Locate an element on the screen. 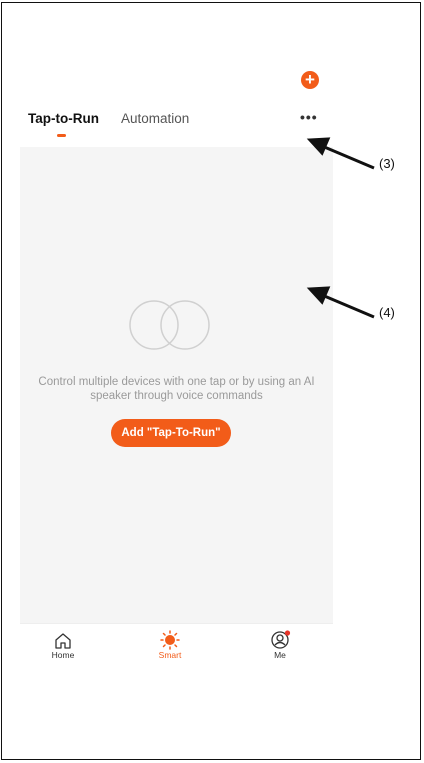  annotation-label-4: (4) is located at coordinates (387, 312).